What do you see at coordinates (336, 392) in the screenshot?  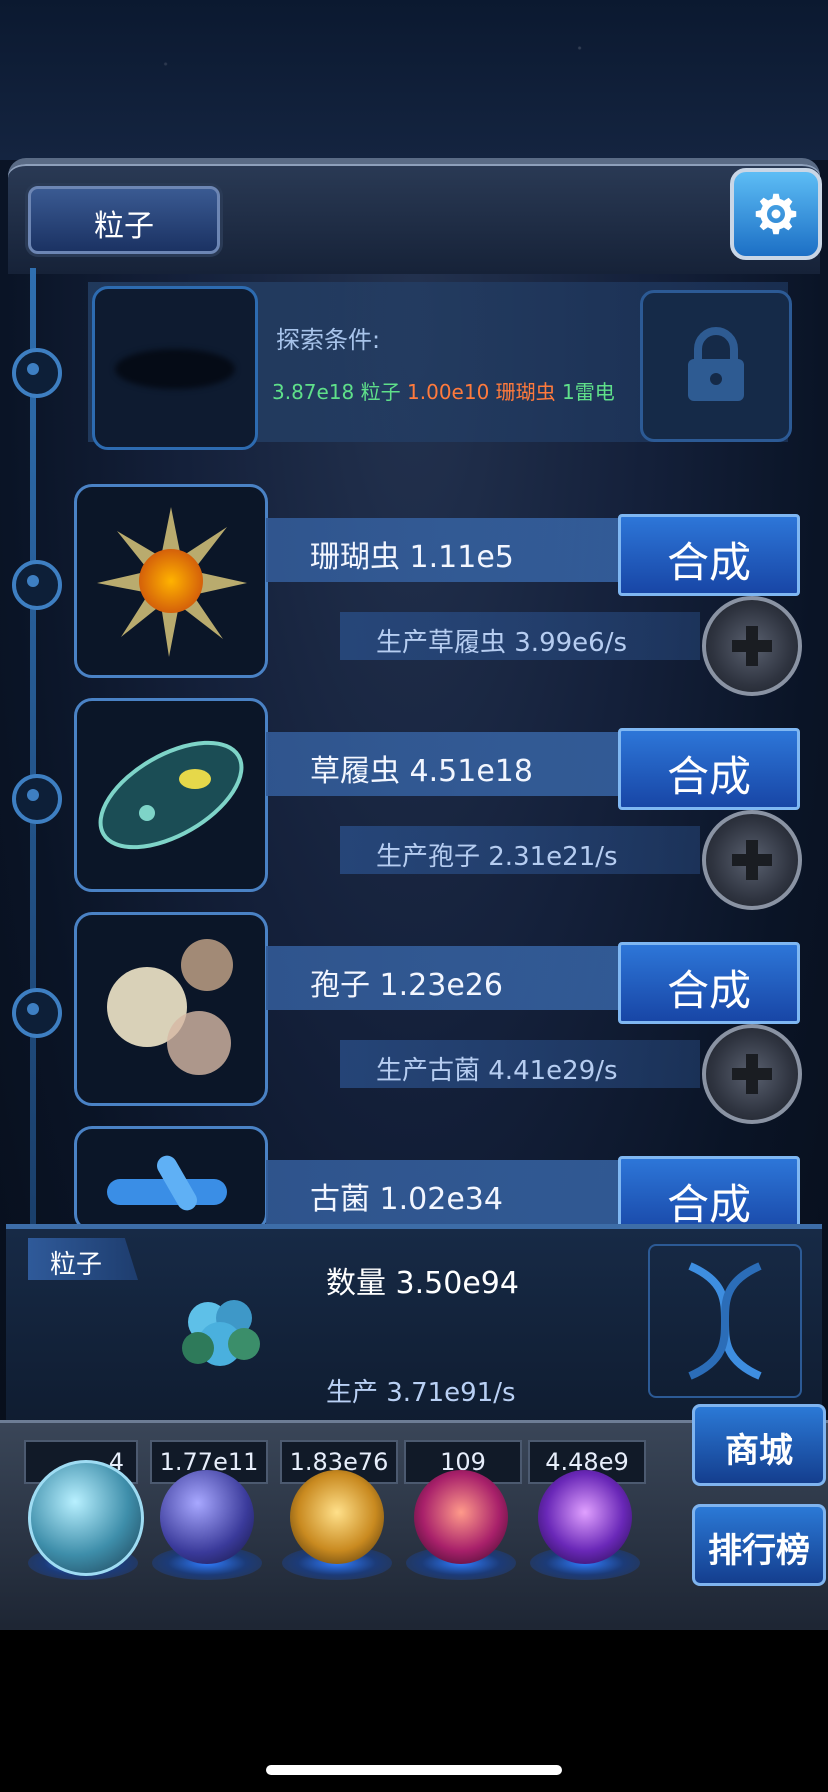 I see `req-particles: 3.87e18 粒子` at bounding box center [336, 392].